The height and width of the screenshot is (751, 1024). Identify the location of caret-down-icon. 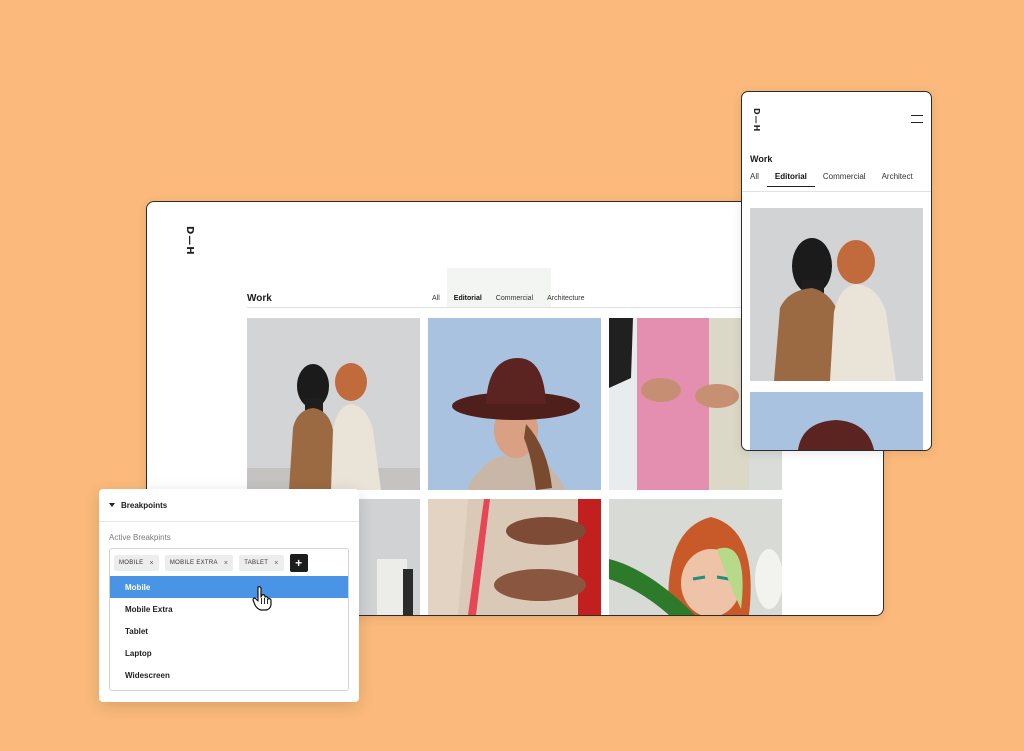
(112, 505).